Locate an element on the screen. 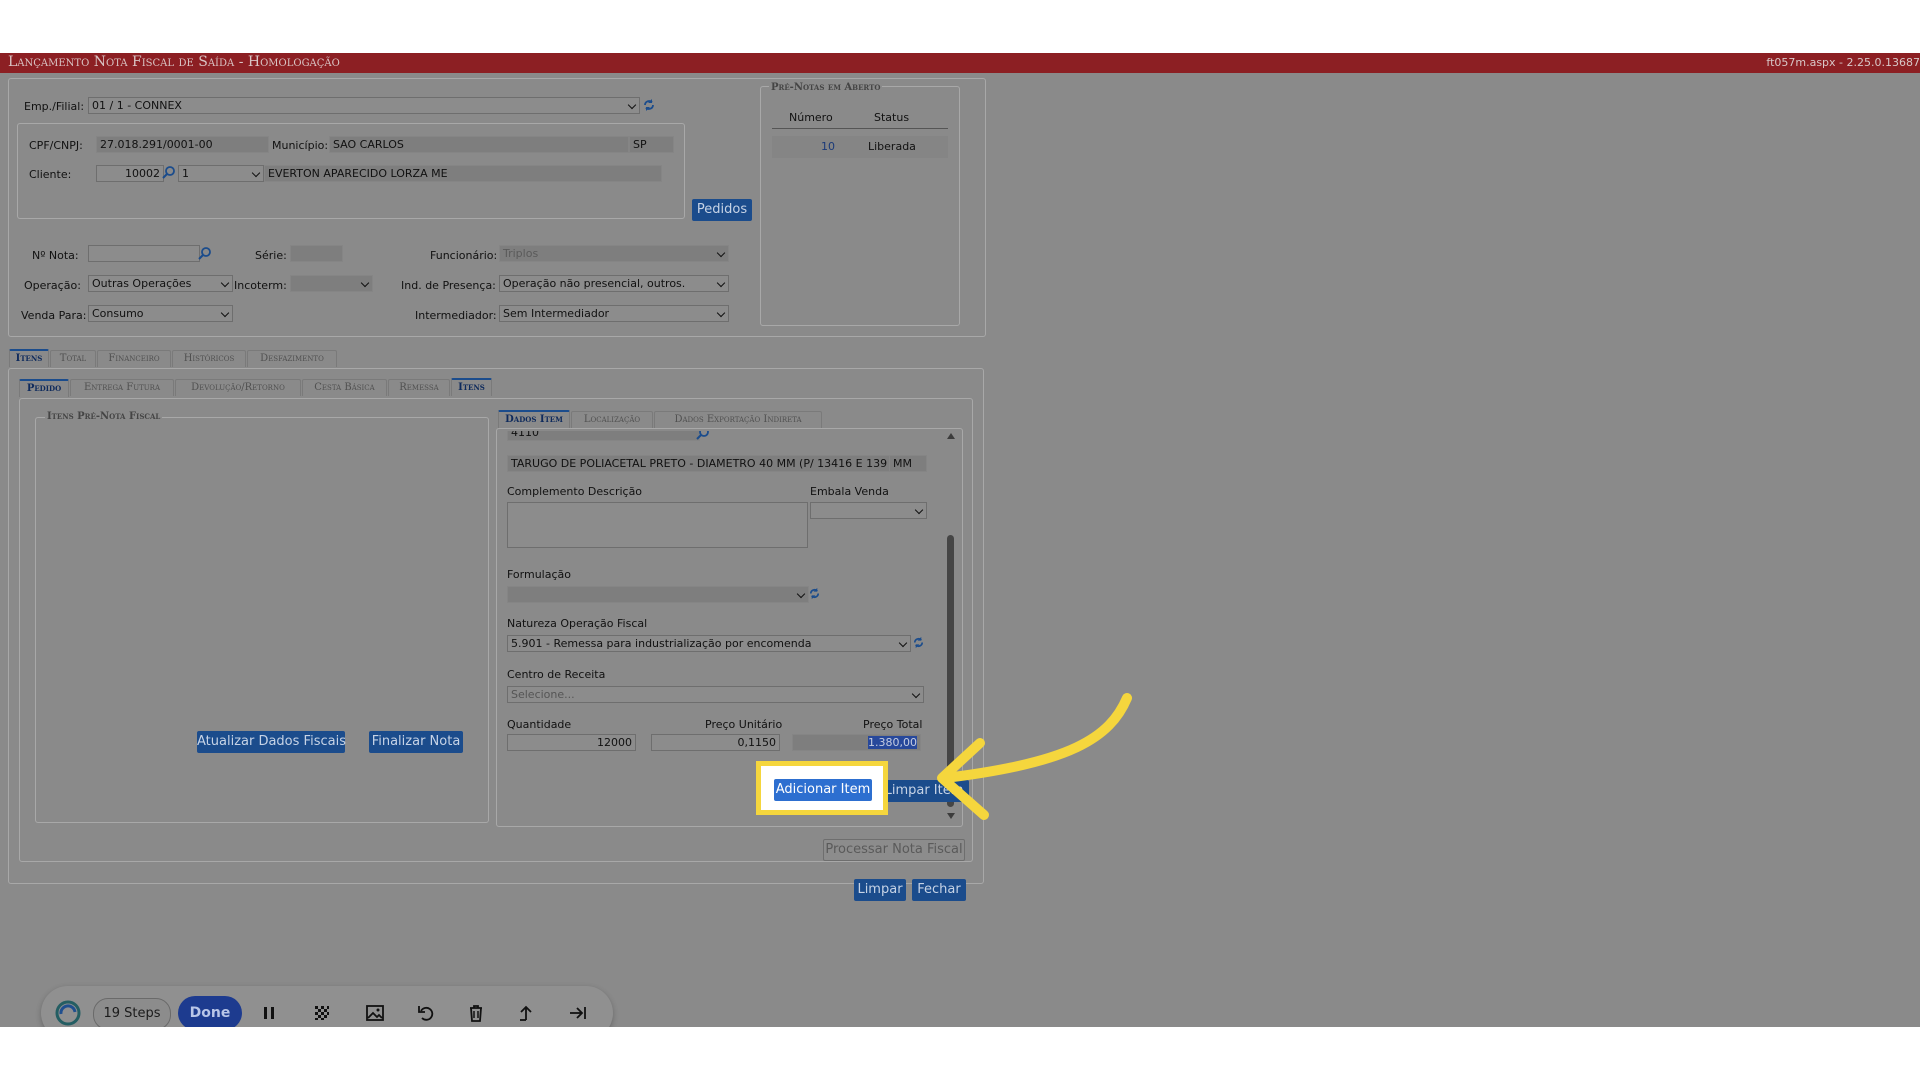 The height and width of the screenshot is (1080, 1920). item-unit-field: MM is located at coordinates (908, 463).